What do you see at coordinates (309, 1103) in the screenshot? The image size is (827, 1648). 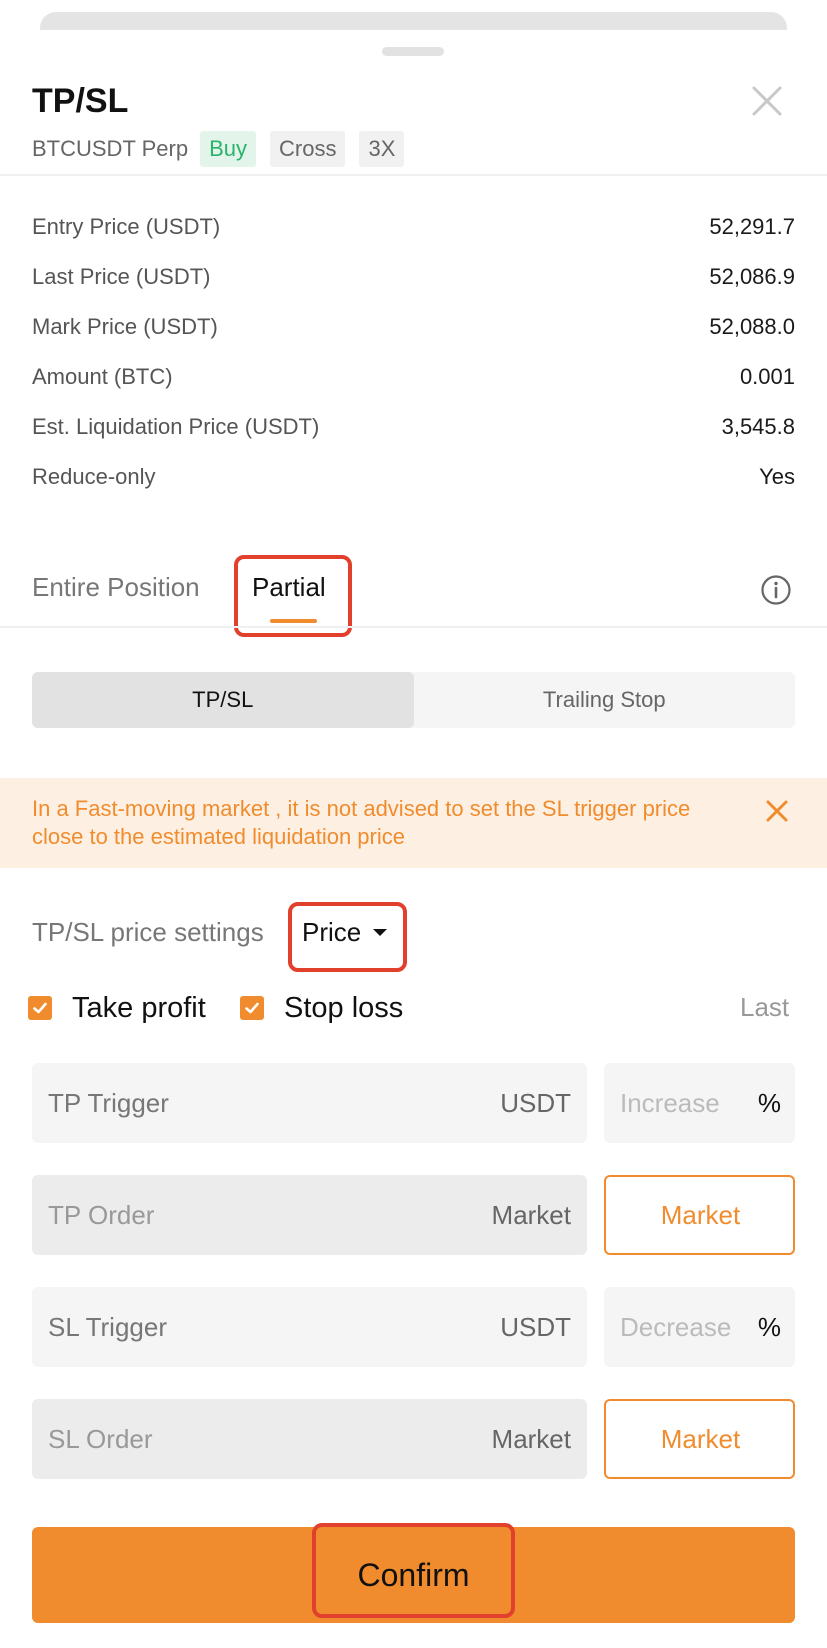 I see `tp-trigger-input: TP Trigger USDT` at bounding box center [309, 1103].